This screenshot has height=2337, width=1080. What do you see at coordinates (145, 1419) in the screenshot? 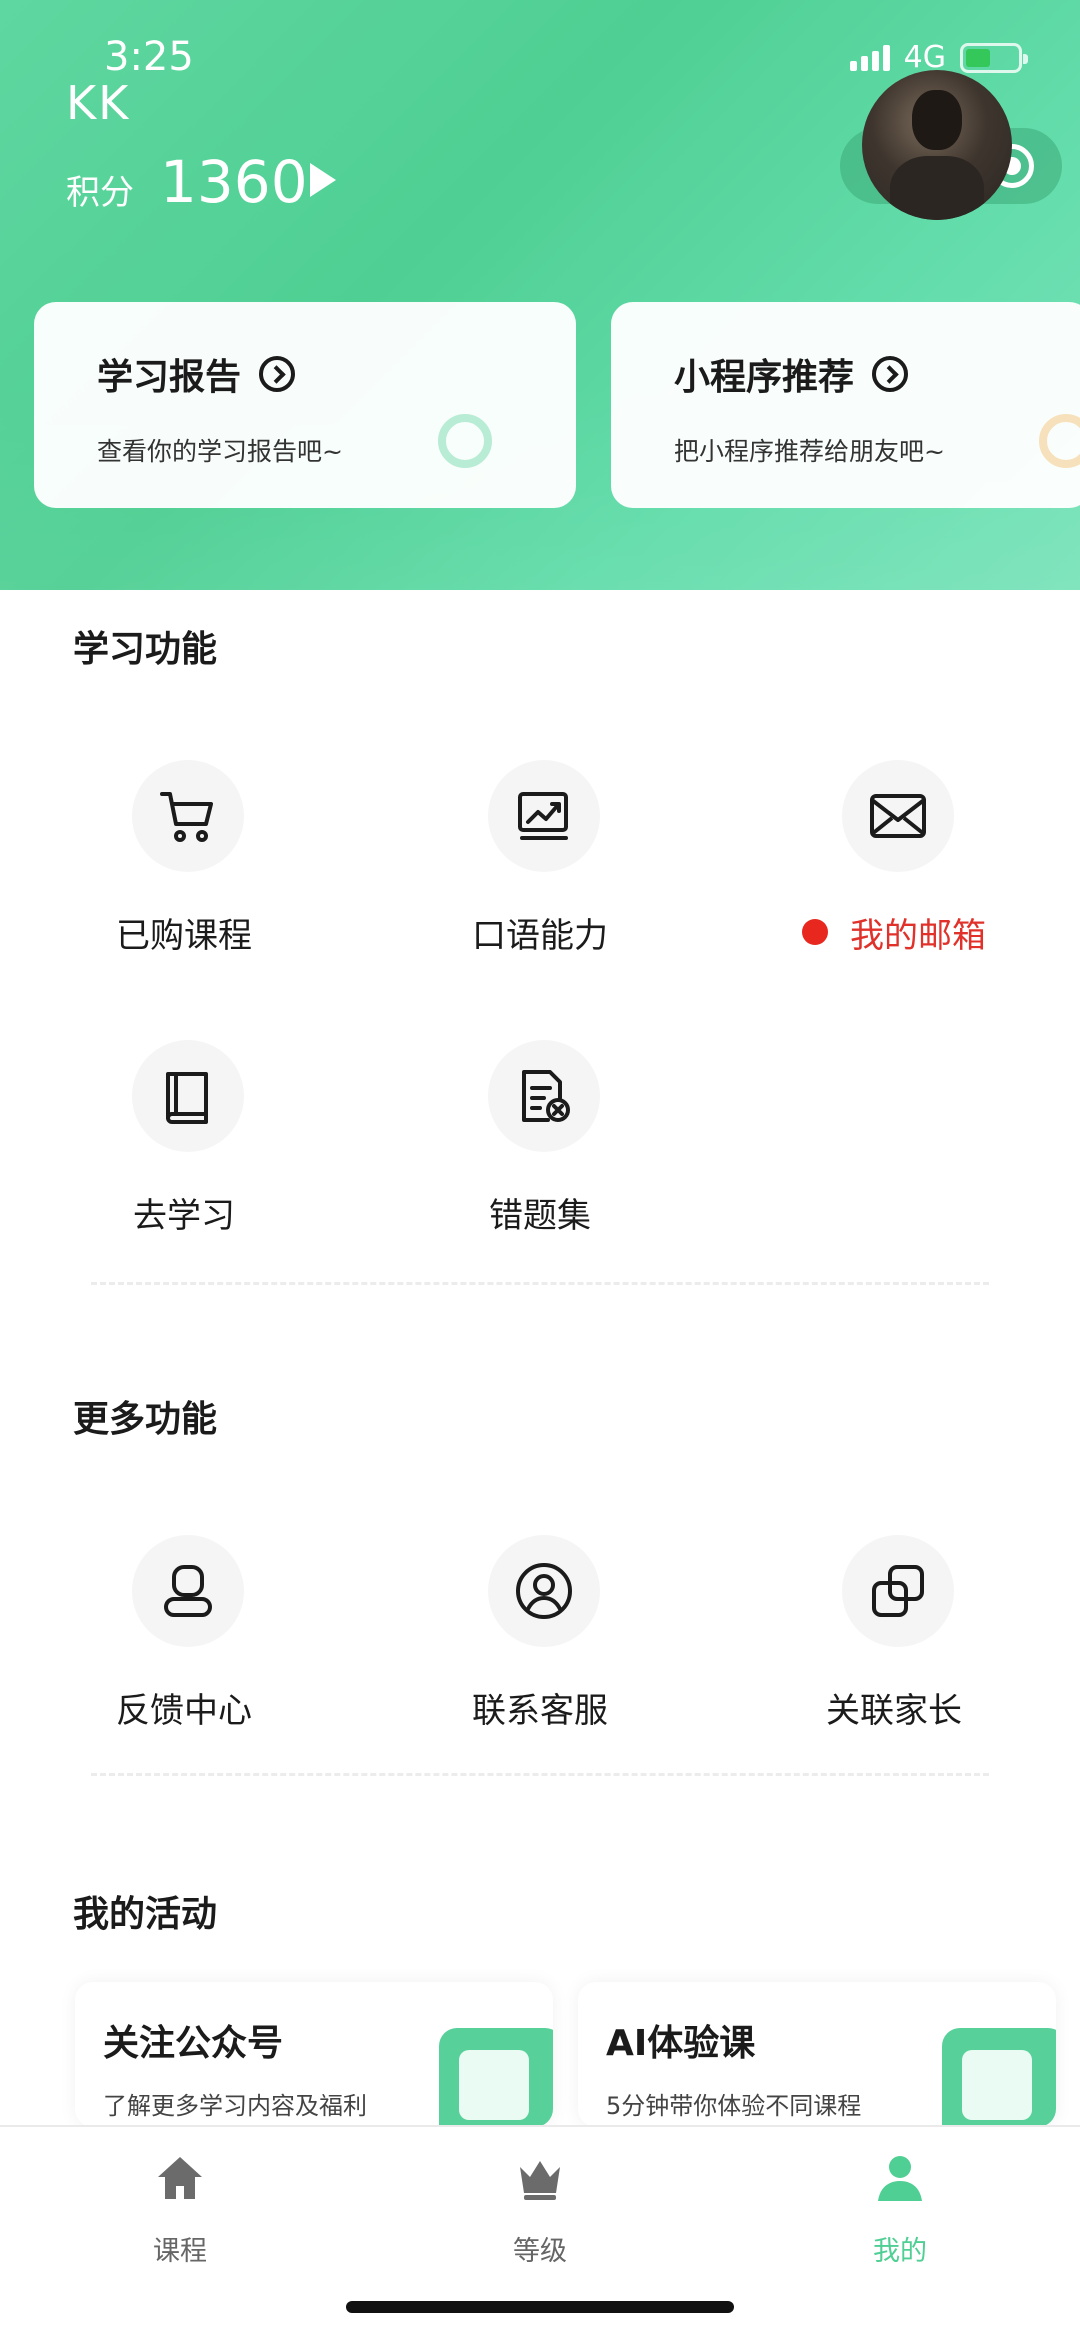
I see `more-section-title: 更多功能` at bounding box center [145, 1419].